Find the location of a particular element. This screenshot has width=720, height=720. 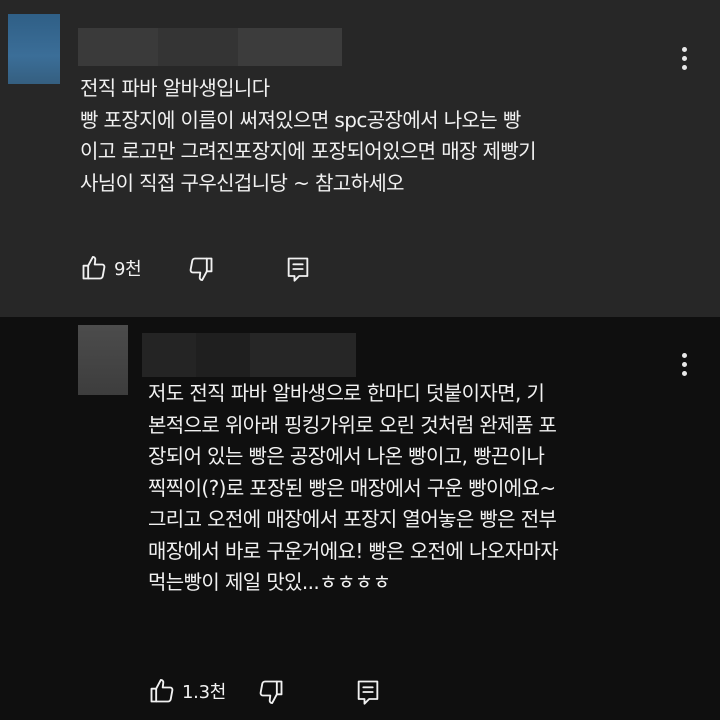

comment-line: 저도 전직 파바 알바생으로 한마디 덧붙이자면, 기 is located at coordinates (346, 393).